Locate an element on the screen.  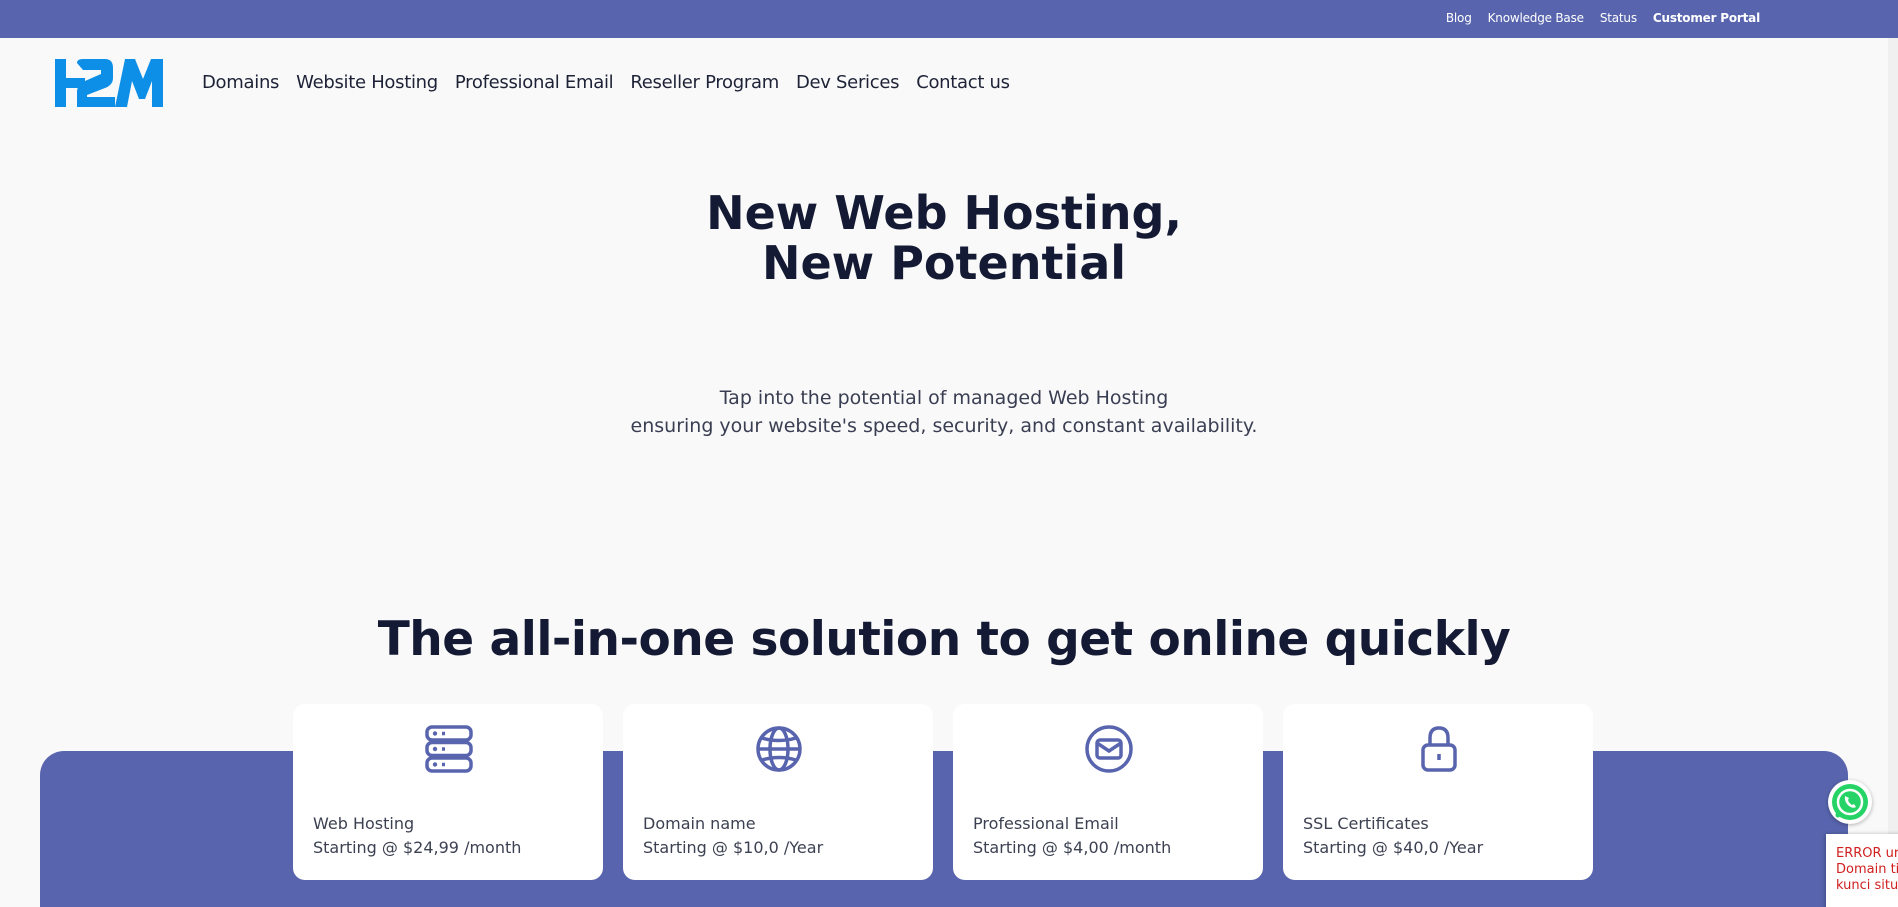
server-icon is located at coordinates (449, 749).